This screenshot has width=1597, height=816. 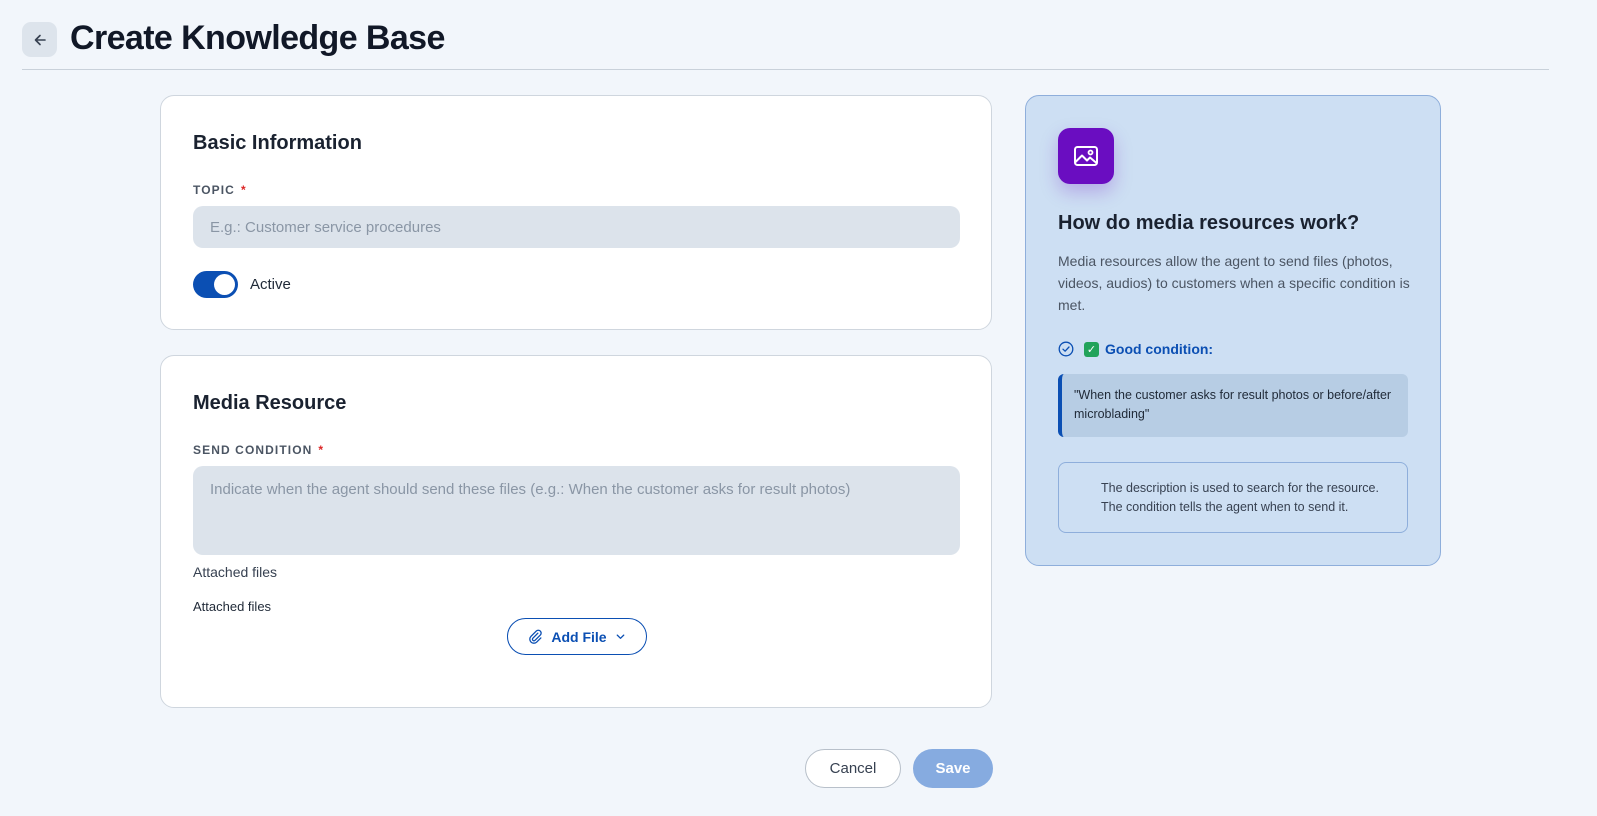 I want to click on add-file-button: Add File, so click(x=577, y=636).